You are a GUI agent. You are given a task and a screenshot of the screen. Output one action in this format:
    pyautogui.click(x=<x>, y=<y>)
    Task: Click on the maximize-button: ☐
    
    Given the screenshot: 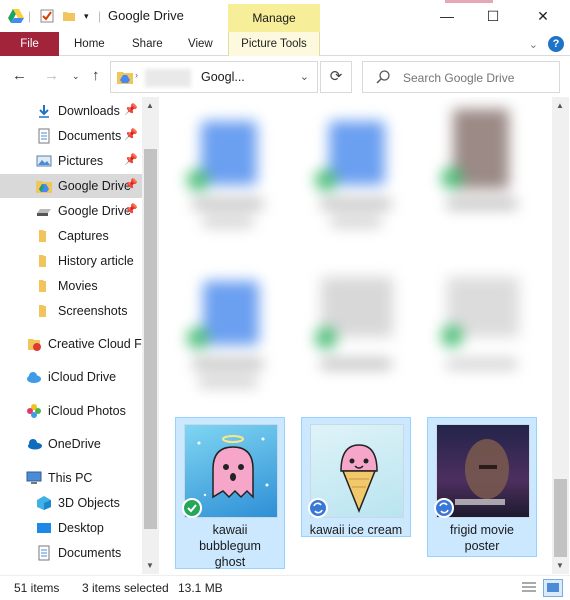 What is the action you would take?
    pyautogui.click(x=493, y=16)
    